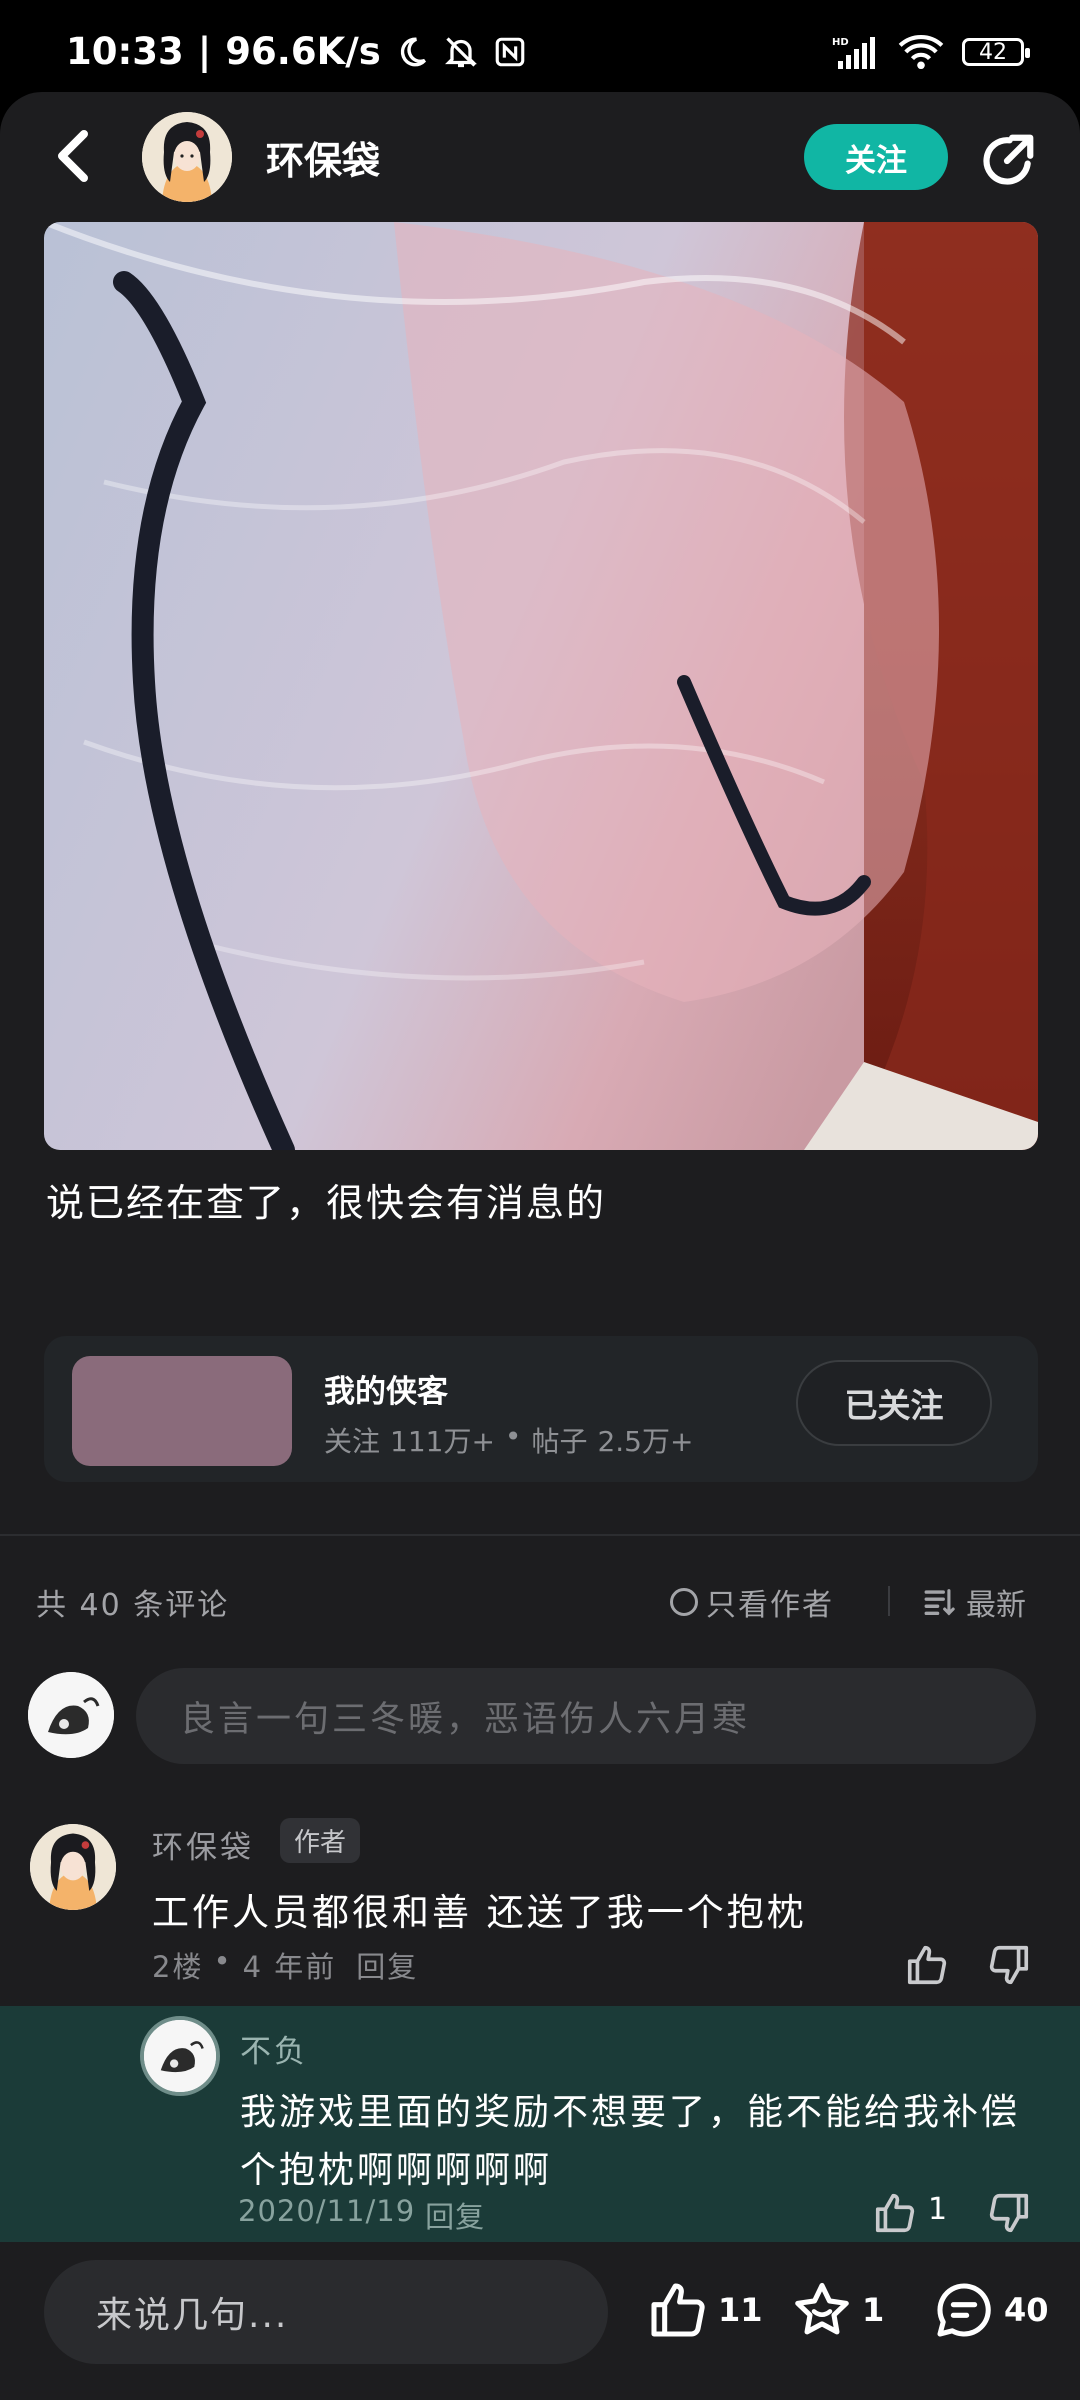 The height and width of the screenshot is (2400, 1080). I want to click on followers-count: 111万+, so click(442, 1441).